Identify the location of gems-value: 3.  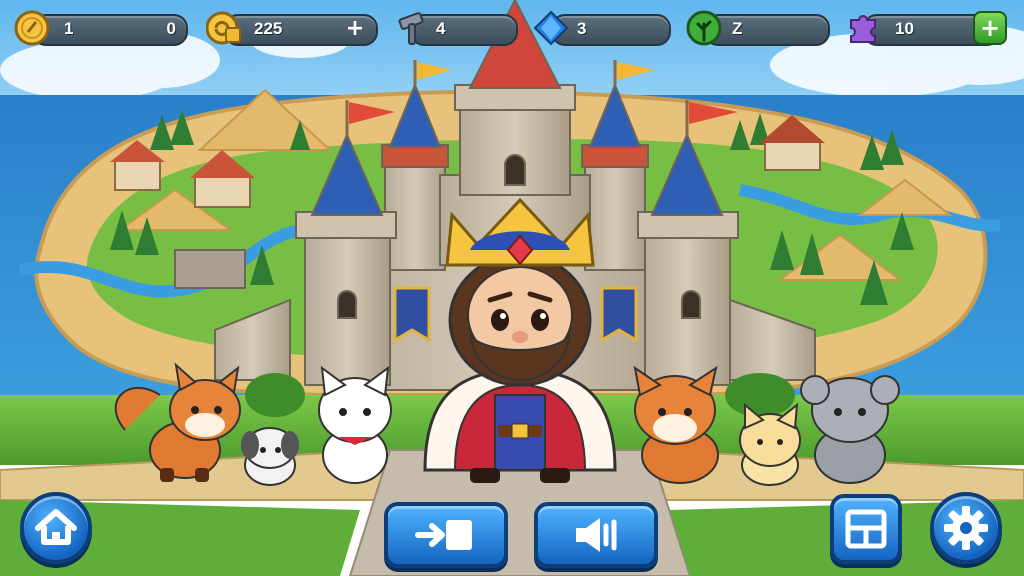
(582, 28).